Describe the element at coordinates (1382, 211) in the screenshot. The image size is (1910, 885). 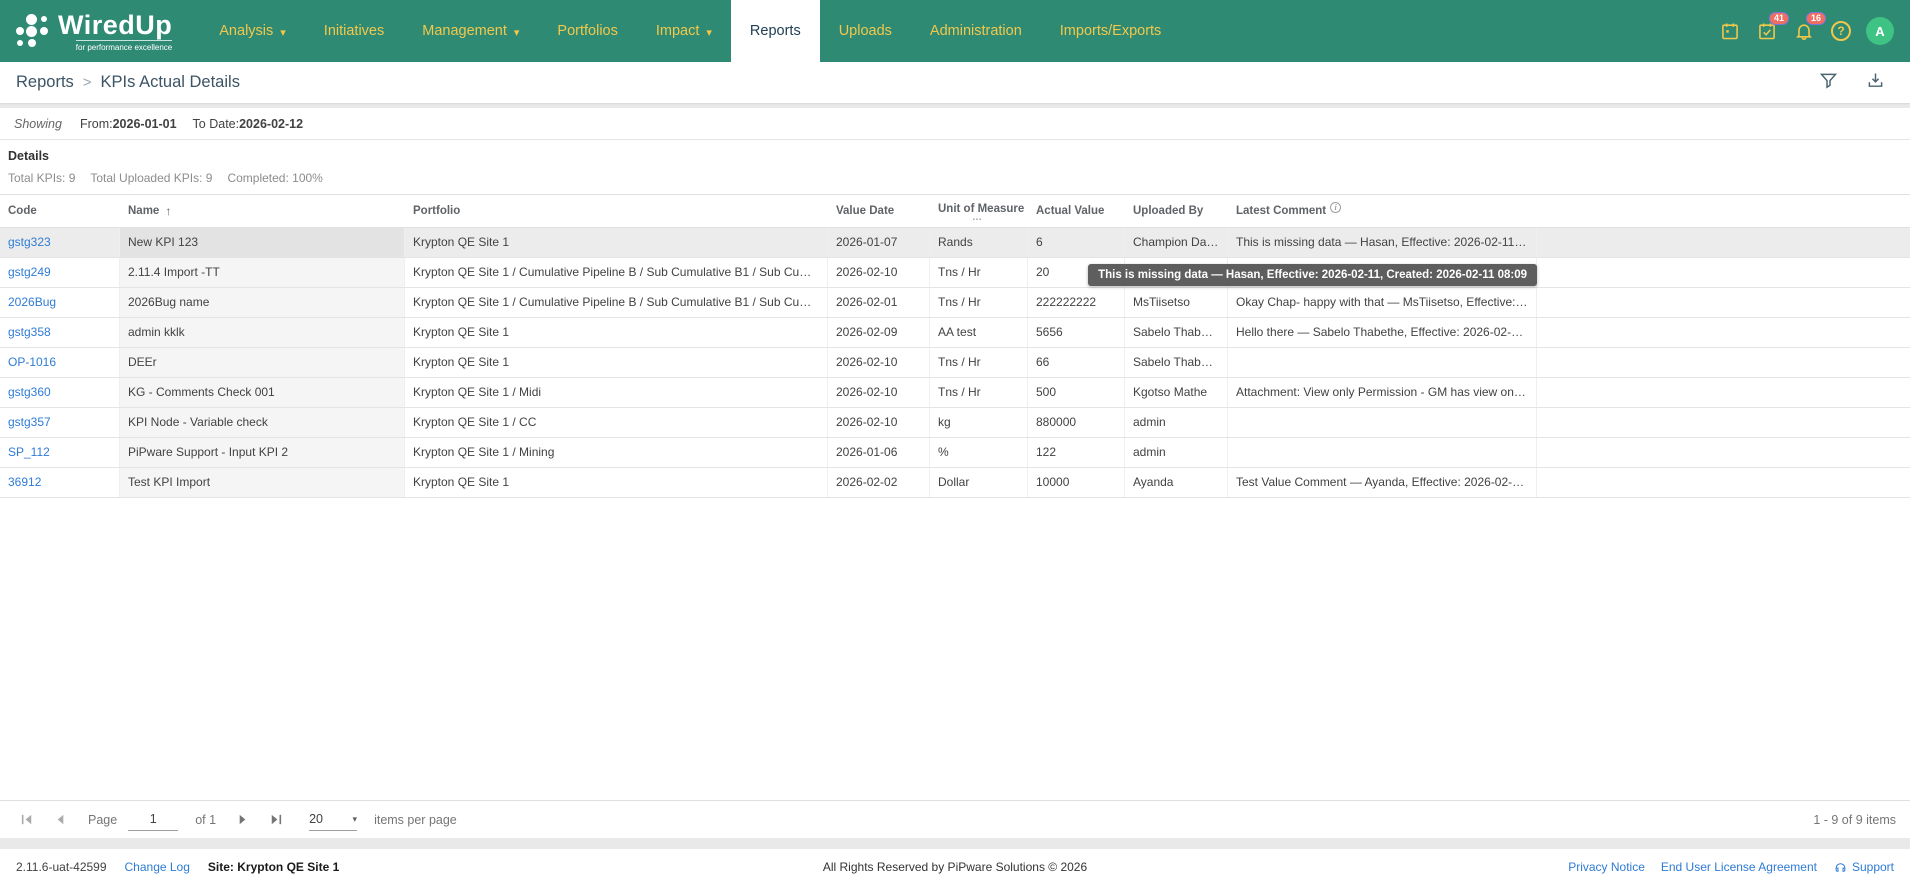
I see `column-header-latest-comment: Latest Comment i` at that location.